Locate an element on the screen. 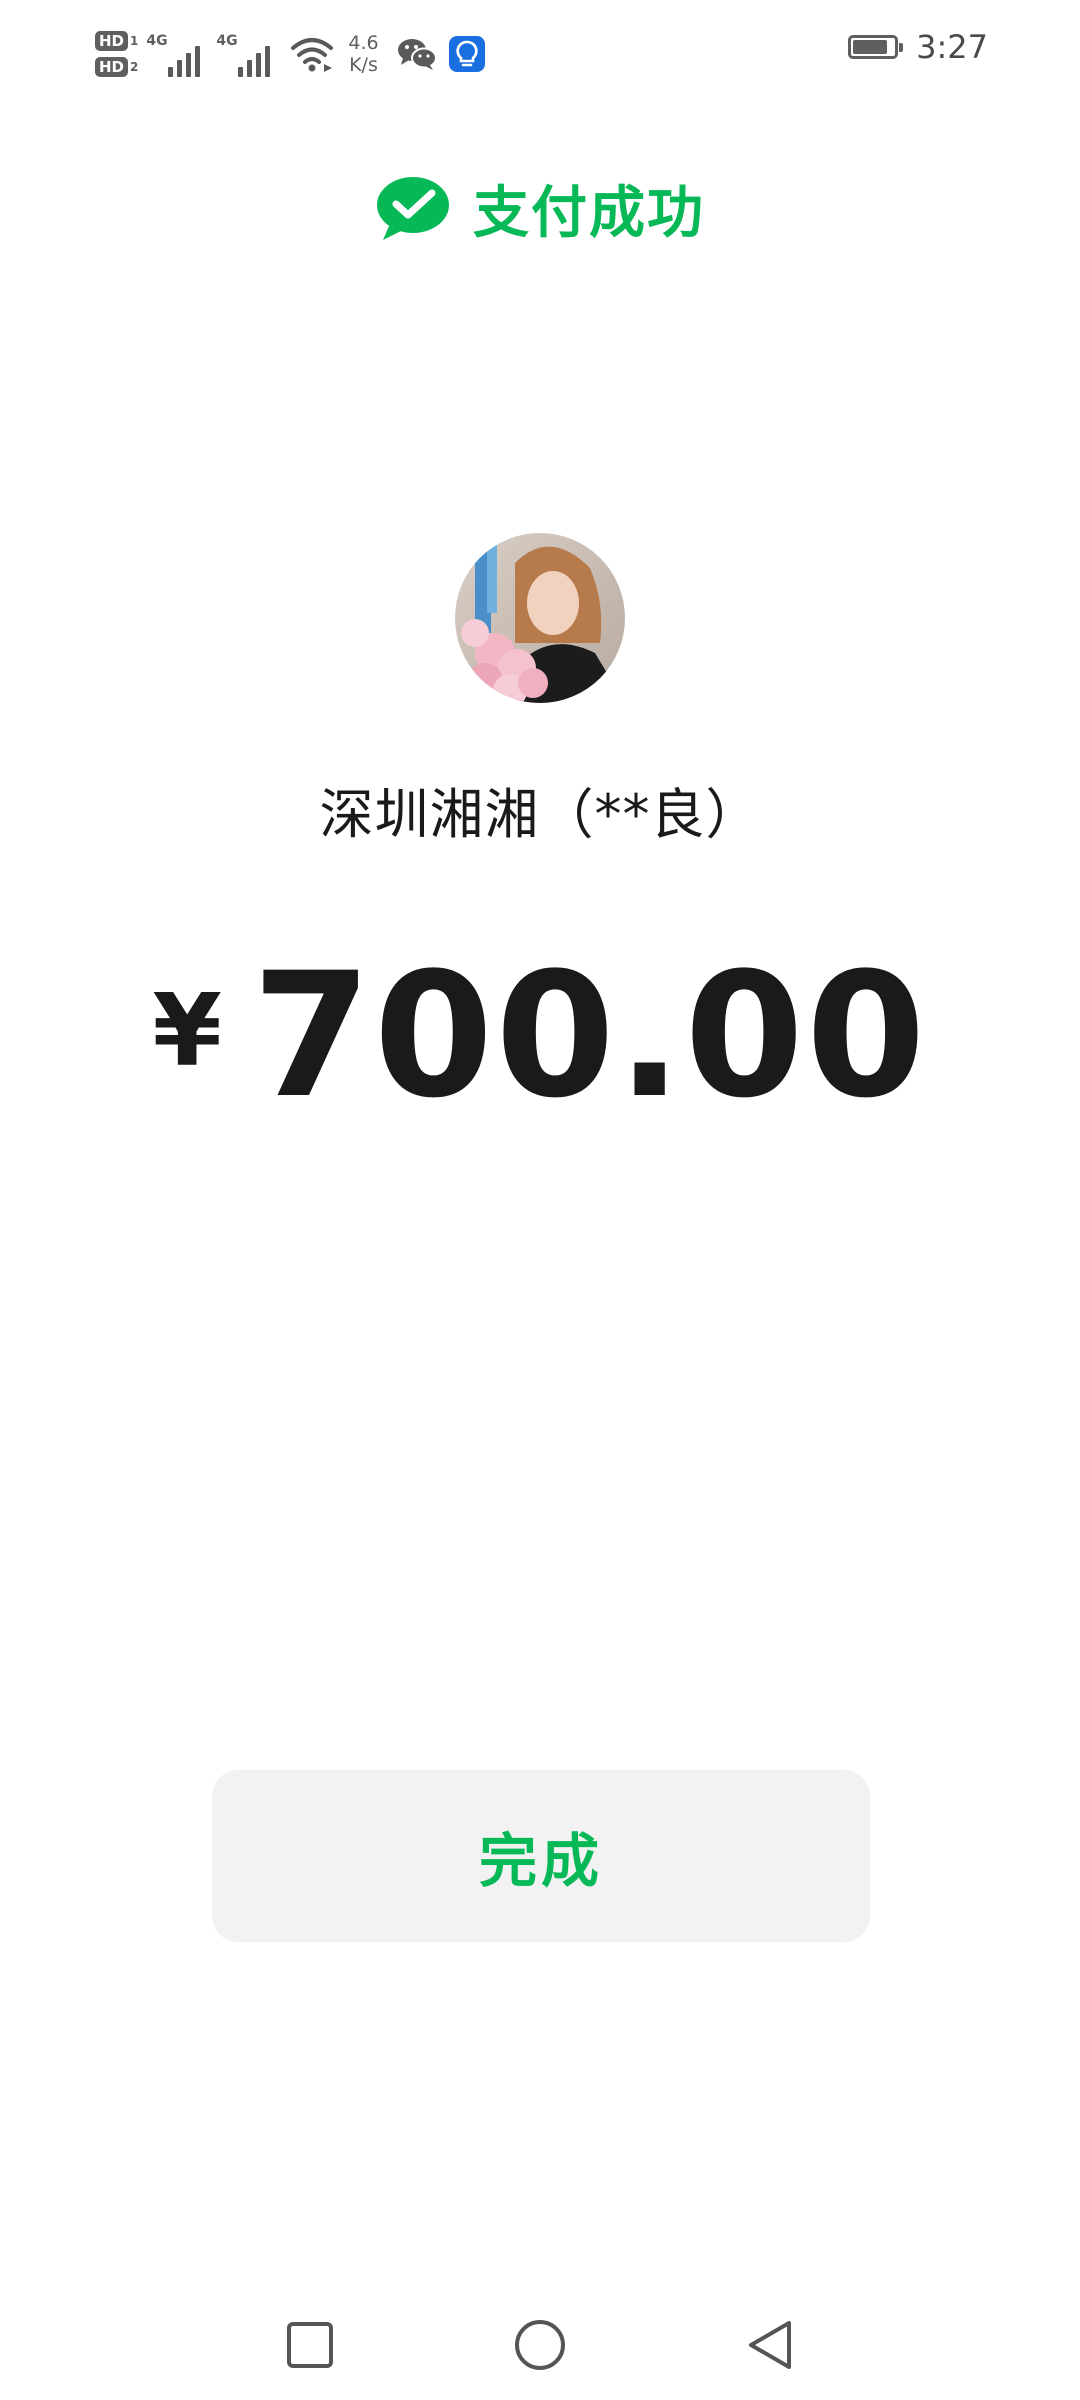 The height and width of the screenshot is (2400, 1080). hd-badge-sim1: HD 1 is located at coordinates (116, 41).